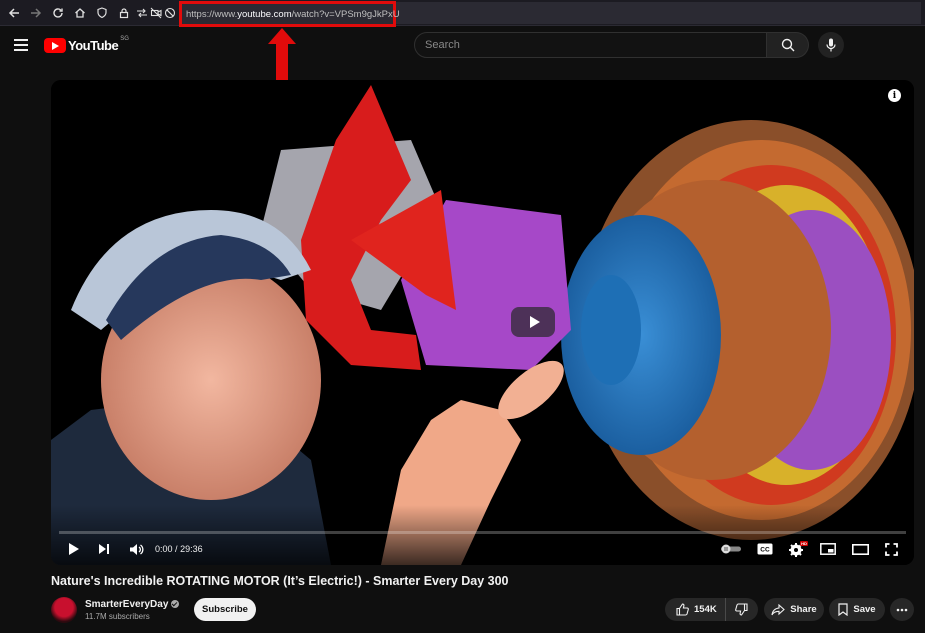 The height and width of the screenshot is (633, 925). I want to click on share-label: Share, so click(803, 609).